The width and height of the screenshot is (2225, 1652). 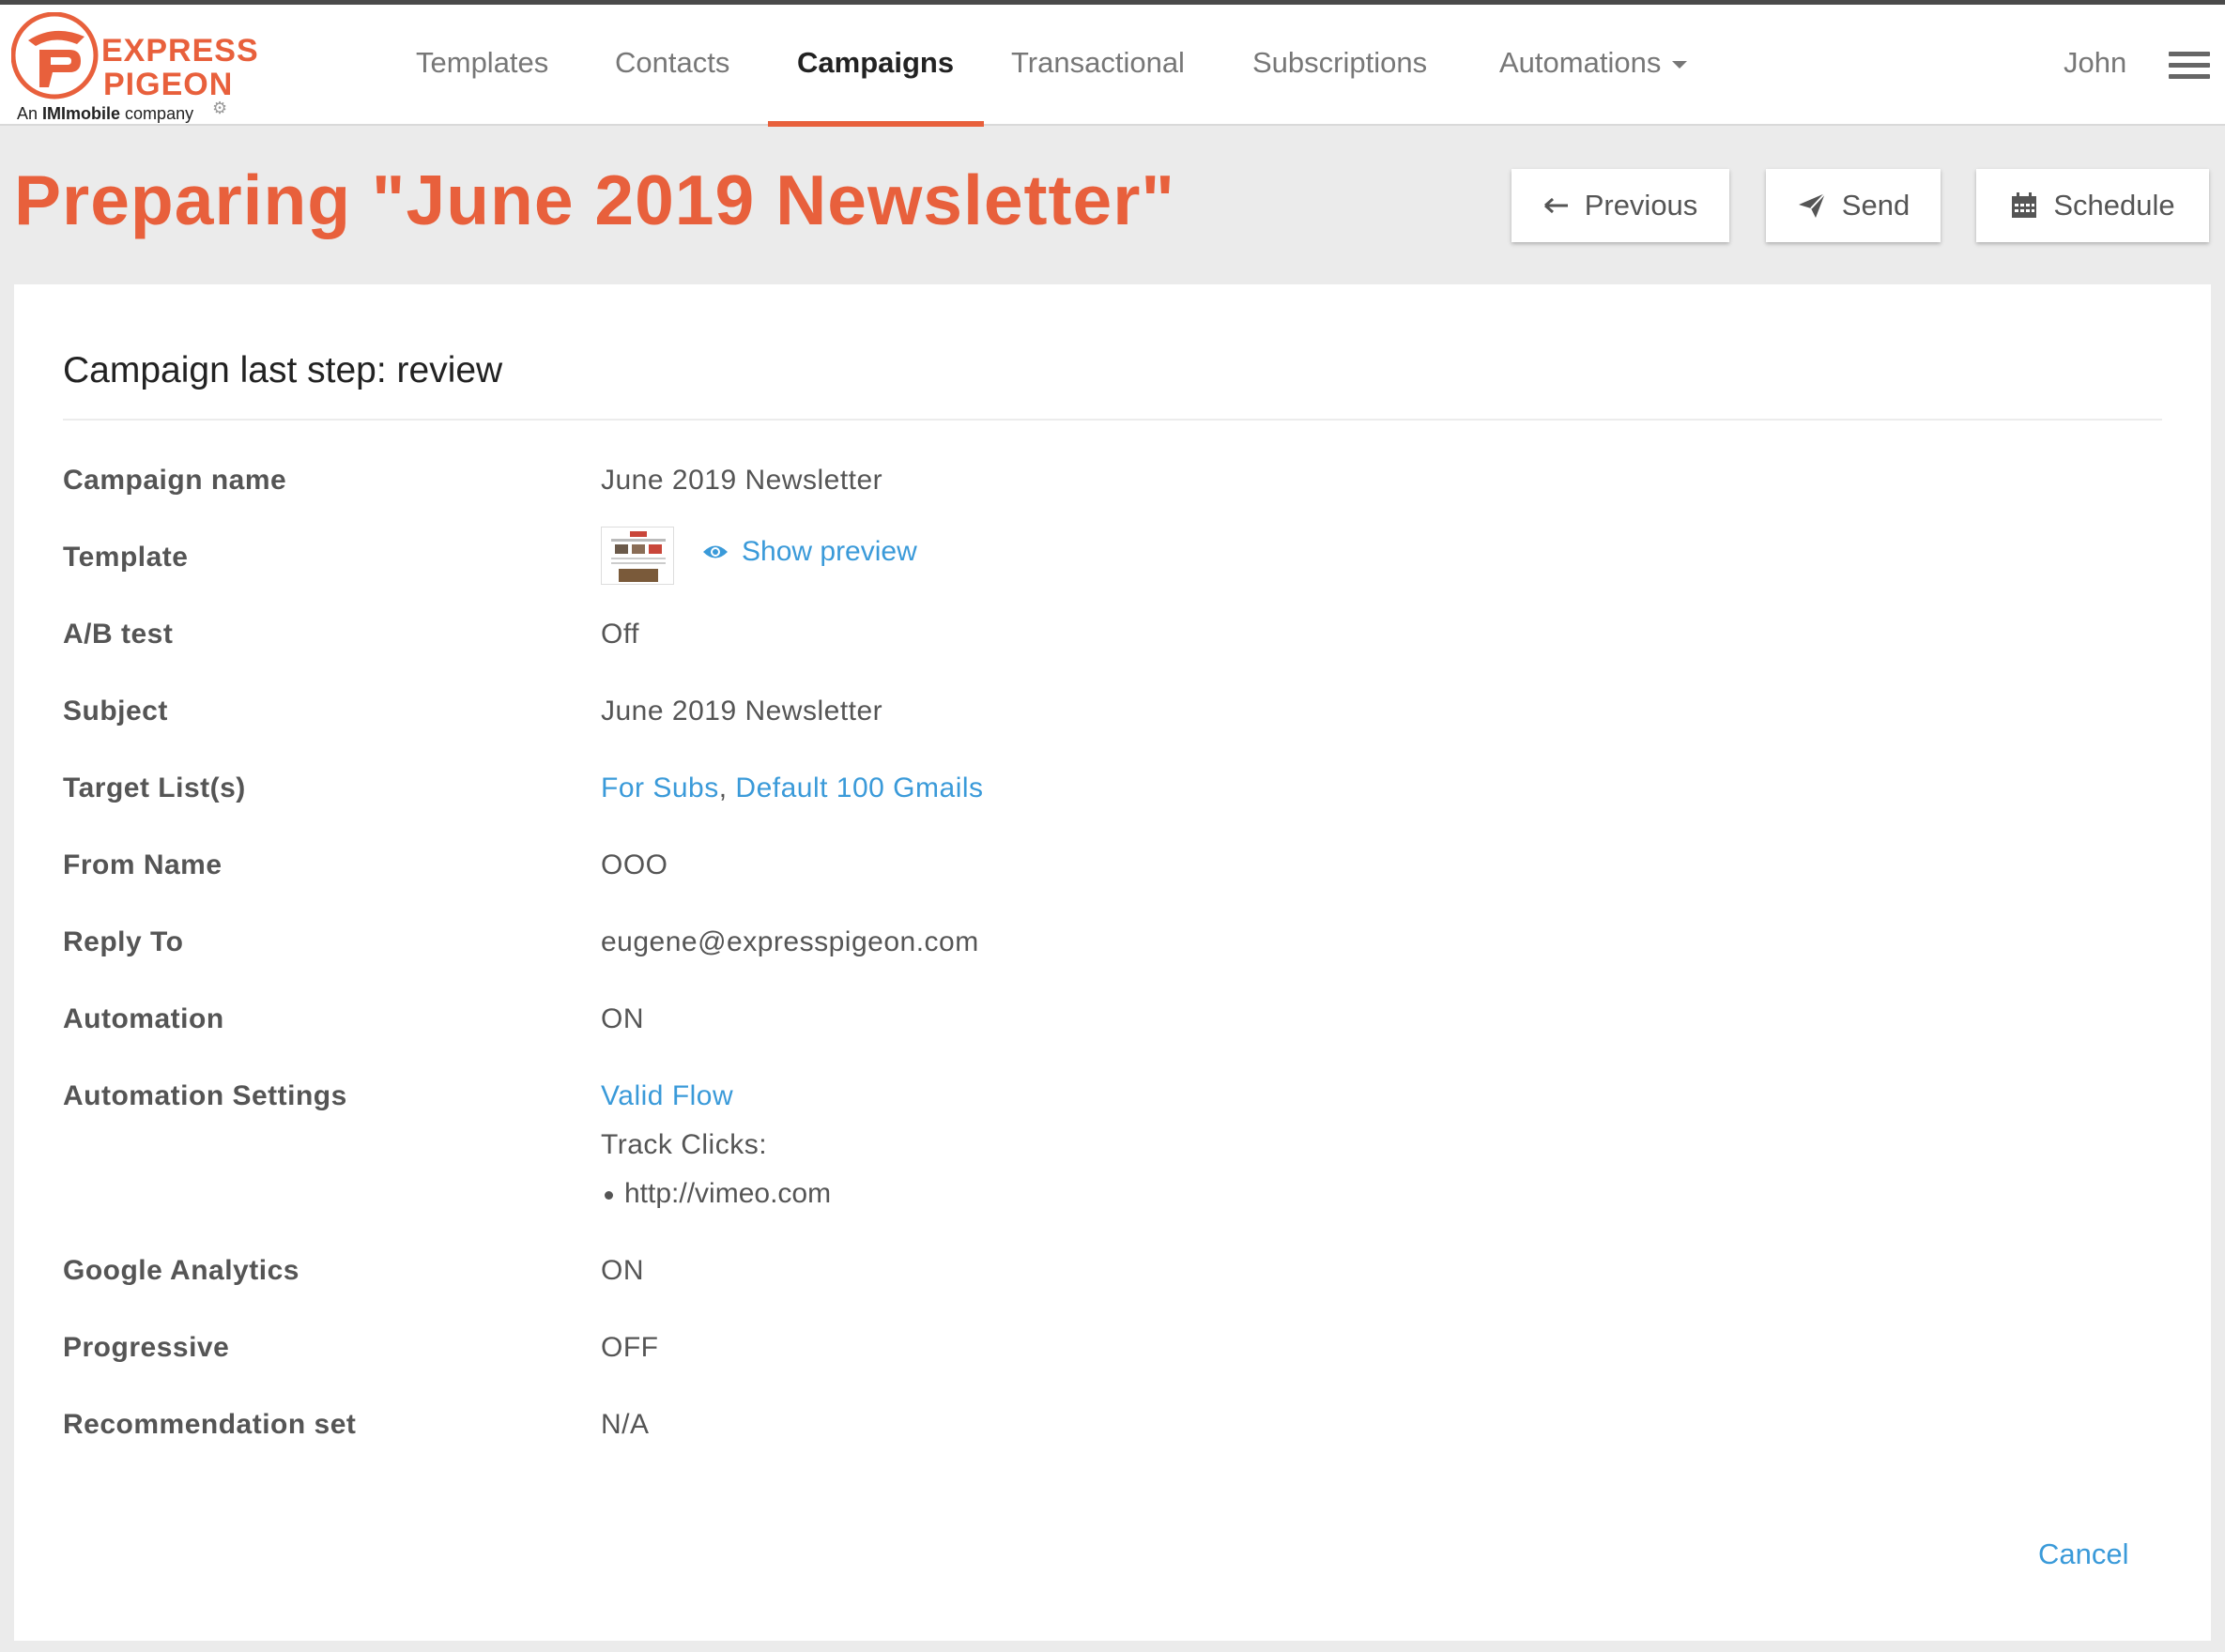 I want to click on automation-flow-link: Valid Flow, so click(x=667, y=1096).